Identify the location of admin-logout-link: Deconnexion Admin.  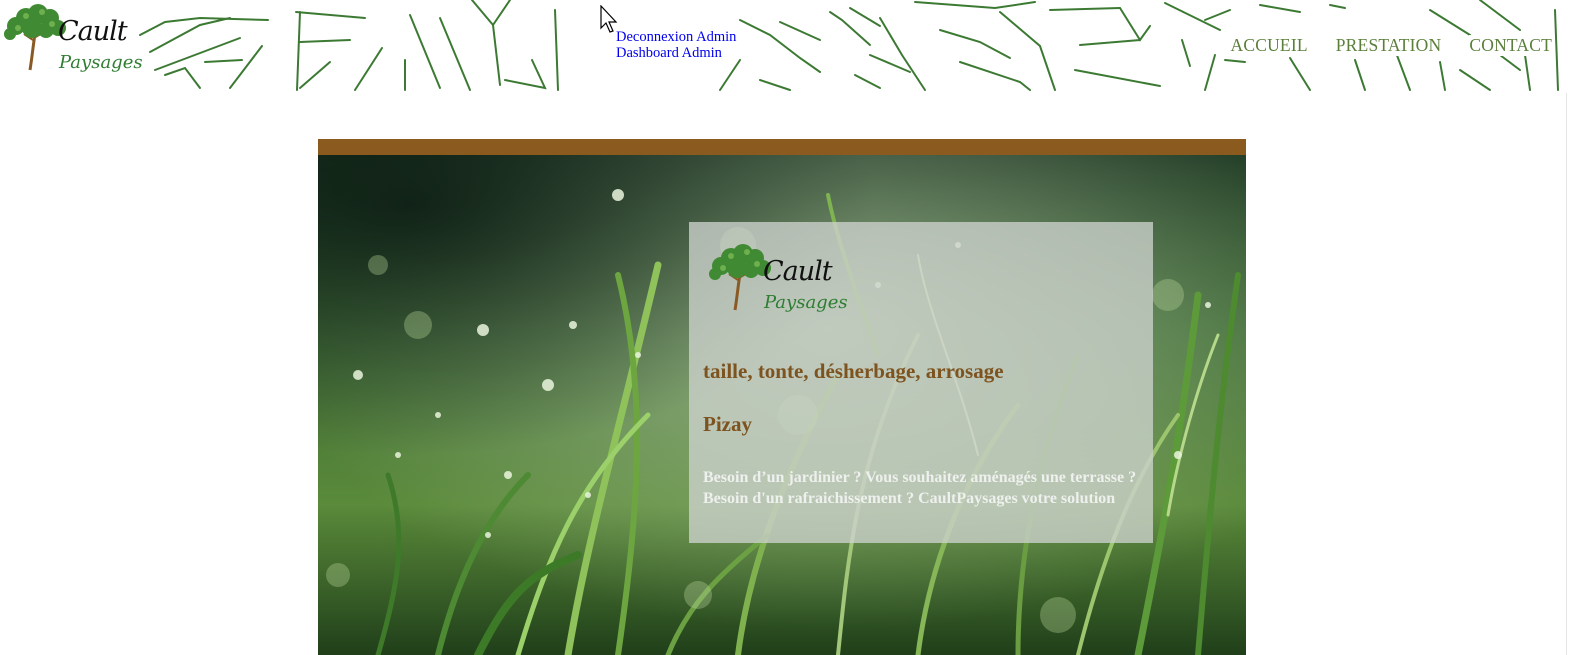
(676, 37).